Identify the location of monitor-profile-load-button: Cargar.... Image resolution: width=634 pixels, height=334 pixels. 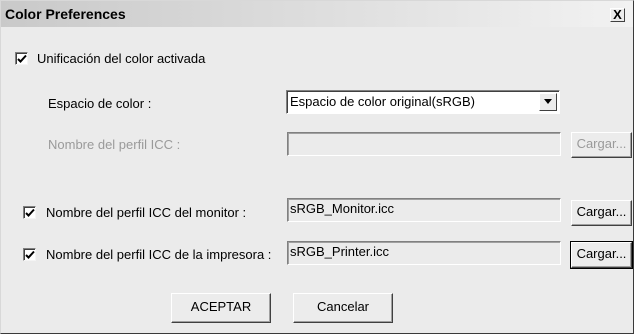
(601, 213).